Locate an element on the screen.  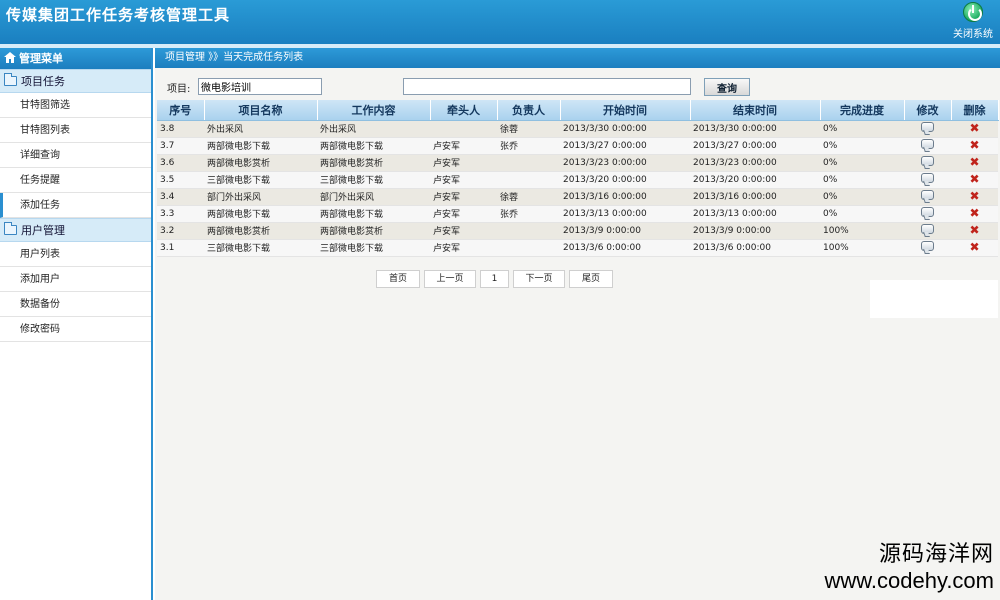
project-name-cell: 两部微电影赏析 is located at coordinates (260, 163).